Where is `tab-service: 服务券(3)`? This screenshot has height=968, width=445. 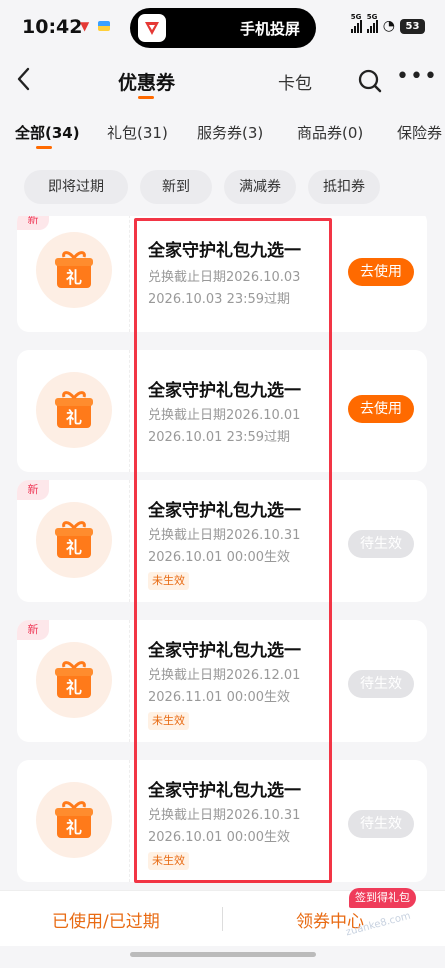
tab-service: 服务券(3) is located at coordinates (230, 132).